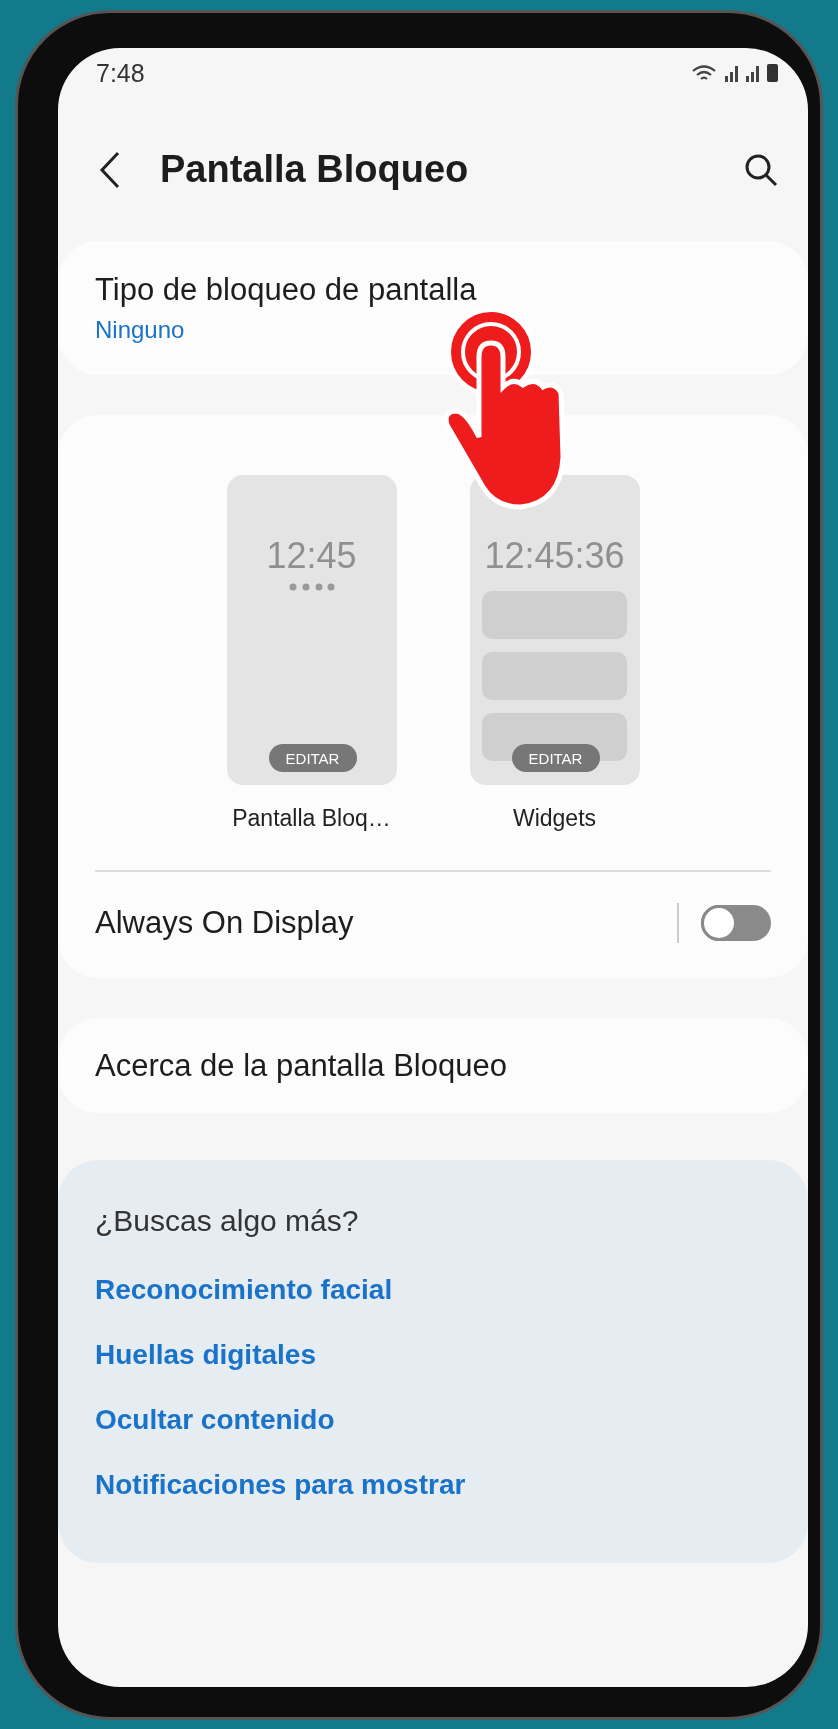 This screenshot has height=1729, width=838. What do you see at coordinates (227, 1221) in the screenshot?
I see `suggestions-title: ¿Buscas algo más?` at bounding box center [227, 1221].